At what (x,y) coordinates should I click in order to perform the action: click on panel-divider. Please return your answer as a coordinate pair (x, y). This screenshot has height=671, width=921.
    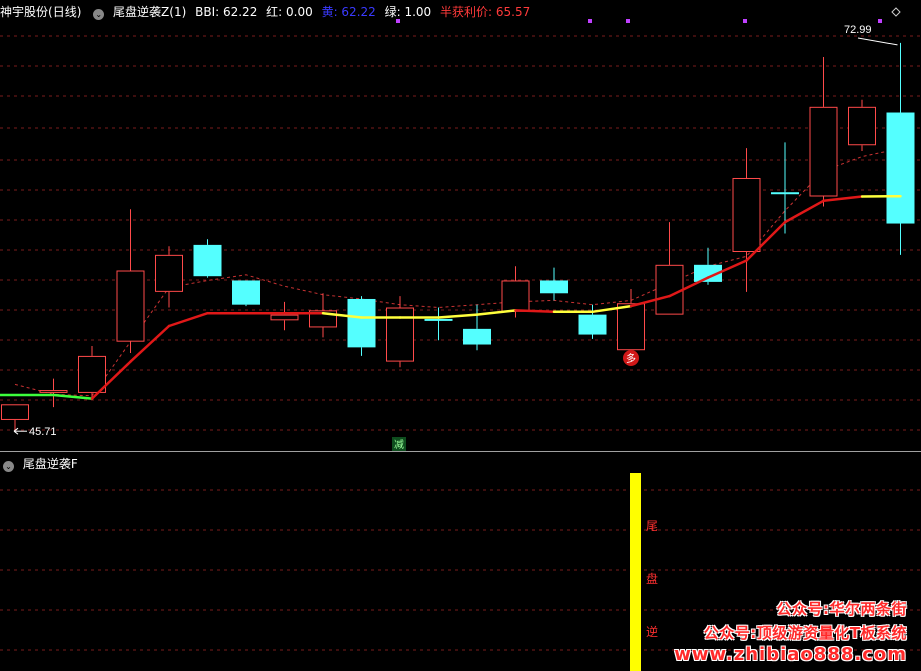
    Looking at the image, I should click on (460, 451).